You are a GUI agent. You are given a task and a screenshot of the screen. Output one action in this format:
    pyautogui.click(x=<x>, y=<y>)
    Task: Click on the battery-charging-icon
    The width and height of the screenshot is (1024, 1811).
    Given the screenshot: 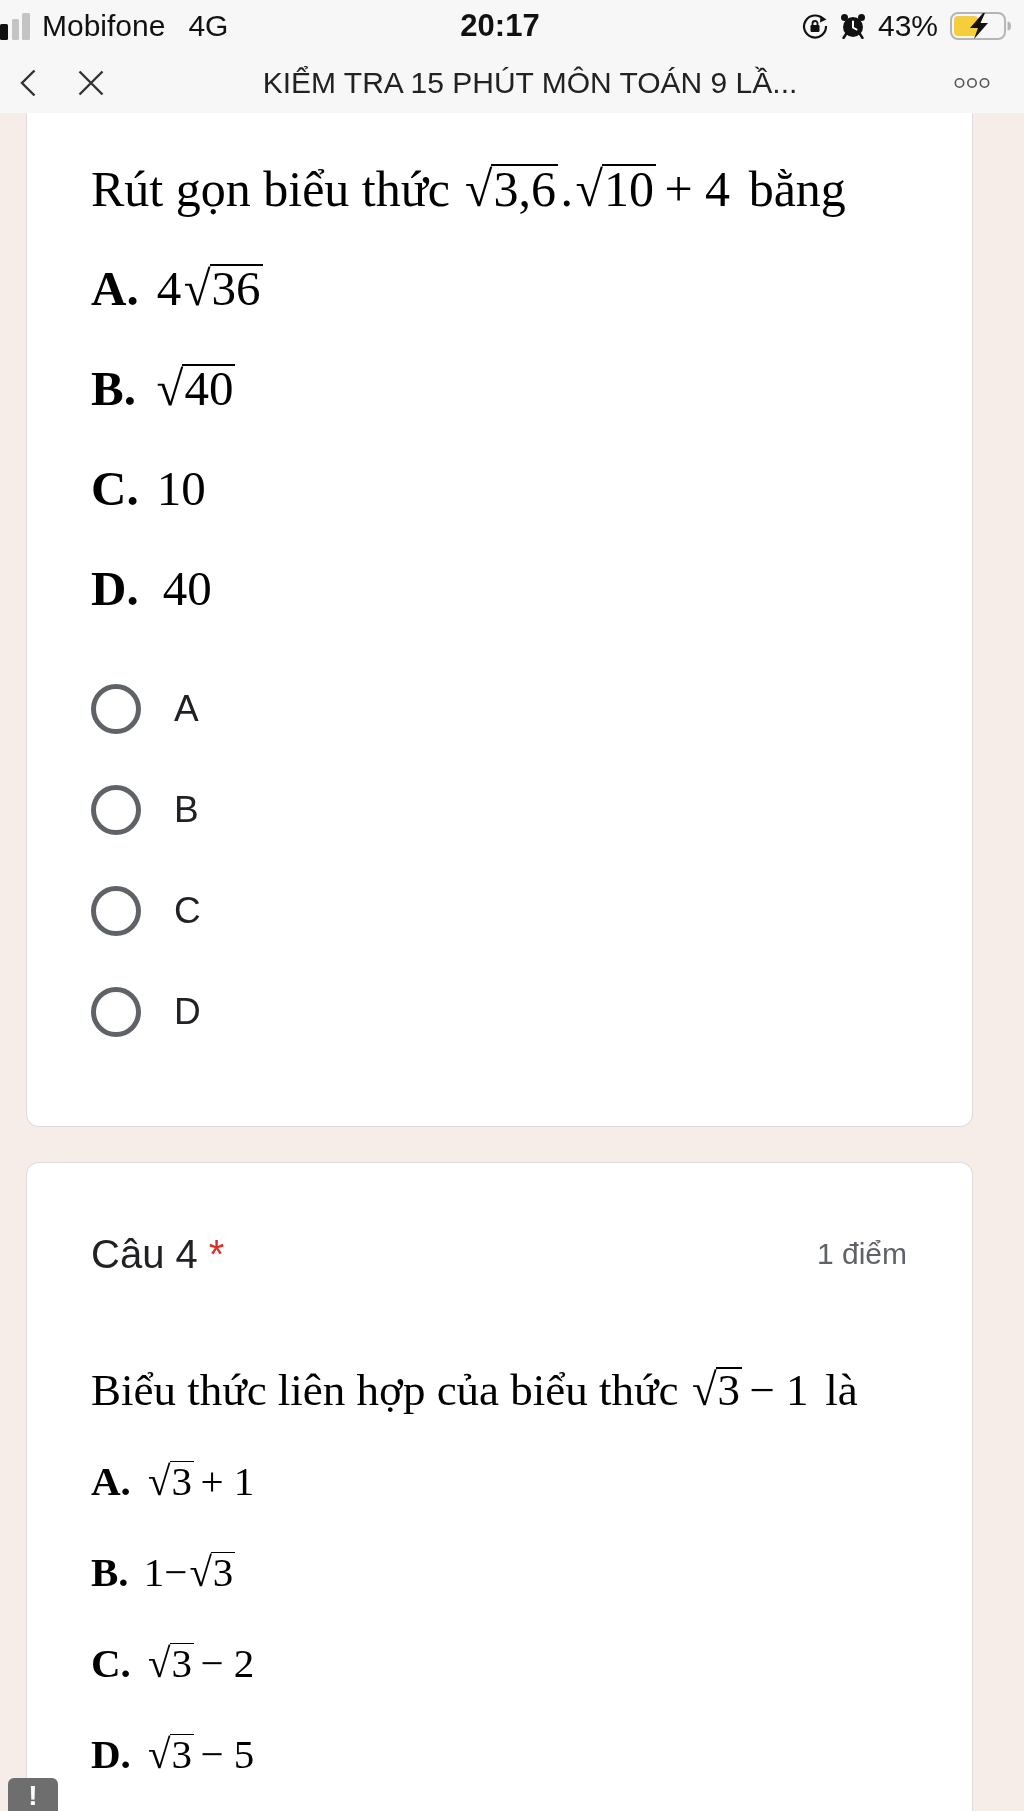 What is the action you would take?
    pyautogui.click(x=981, y=26)
    